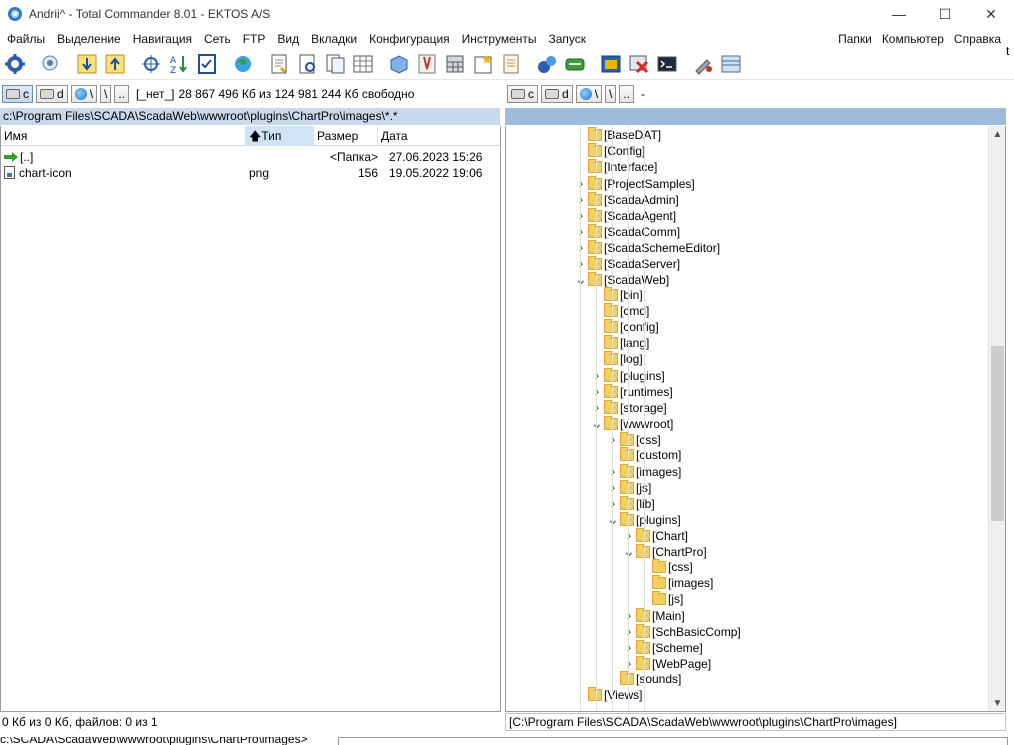  What do you see at coordinates (589, 94) in the screenshot?
I see `right-network-root-button: \` at bounding box center [589, 94].